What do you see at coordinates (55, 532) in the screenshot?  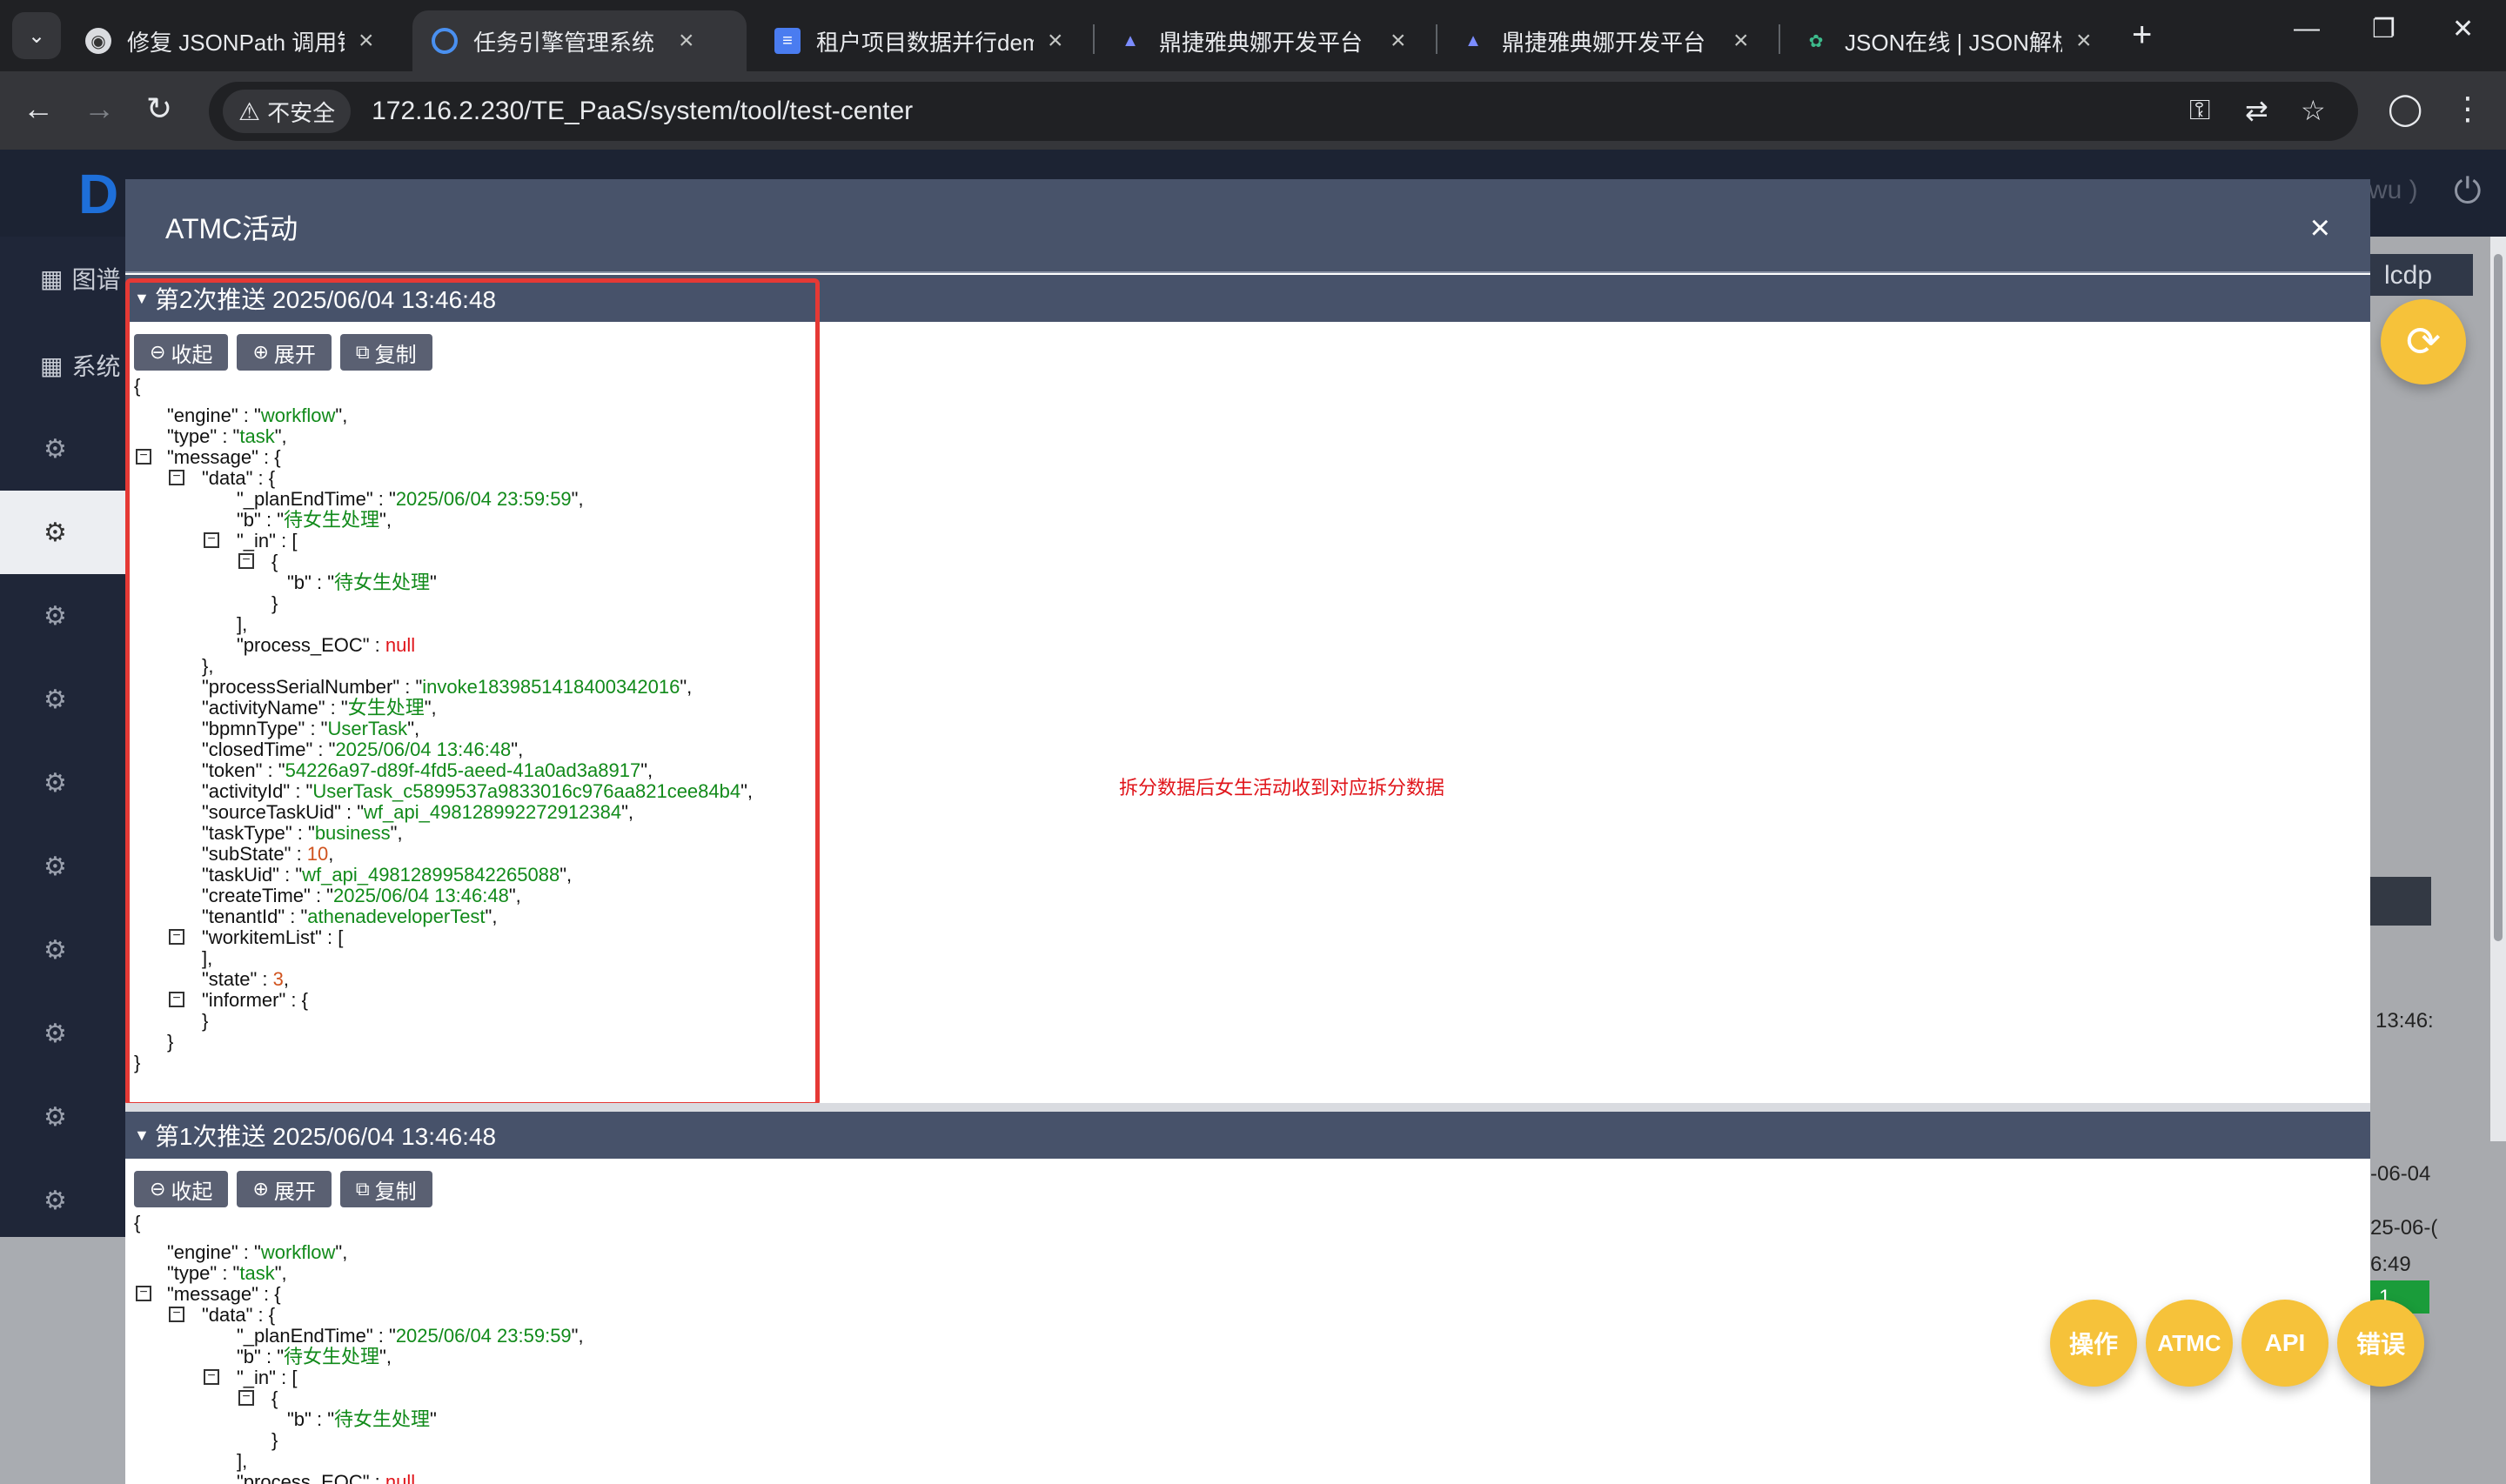 I see `gear-icon: ⚙` at bounding box center [55, 532].